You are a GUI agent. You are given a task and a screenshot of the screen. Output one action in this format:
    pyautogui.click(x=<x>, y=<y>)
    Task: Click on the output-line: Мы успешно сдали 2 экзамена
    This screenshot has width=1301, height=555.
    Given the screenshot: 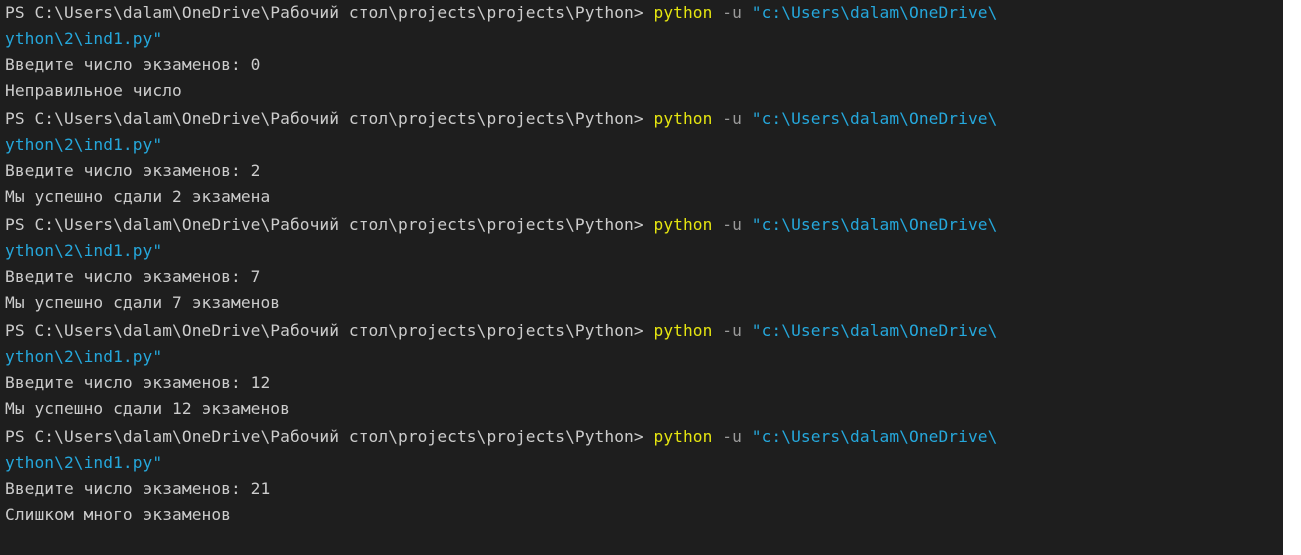 What is the action you would take?
    pyautogui.click(x=138, y=196)
    